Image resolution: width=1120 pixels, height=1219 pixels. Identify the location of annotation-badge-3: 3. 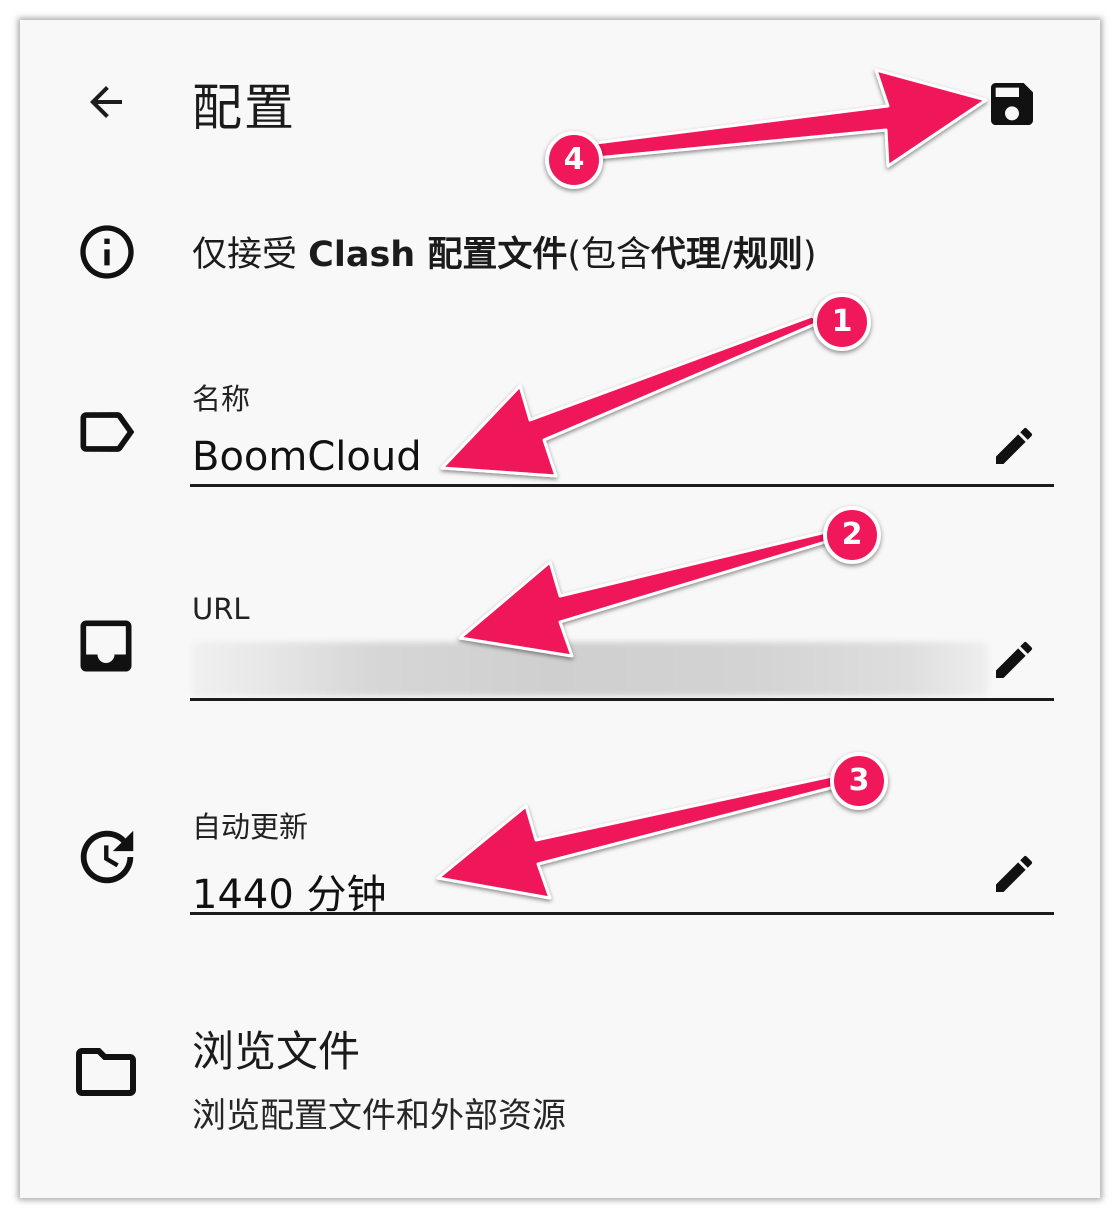
(859, 781).